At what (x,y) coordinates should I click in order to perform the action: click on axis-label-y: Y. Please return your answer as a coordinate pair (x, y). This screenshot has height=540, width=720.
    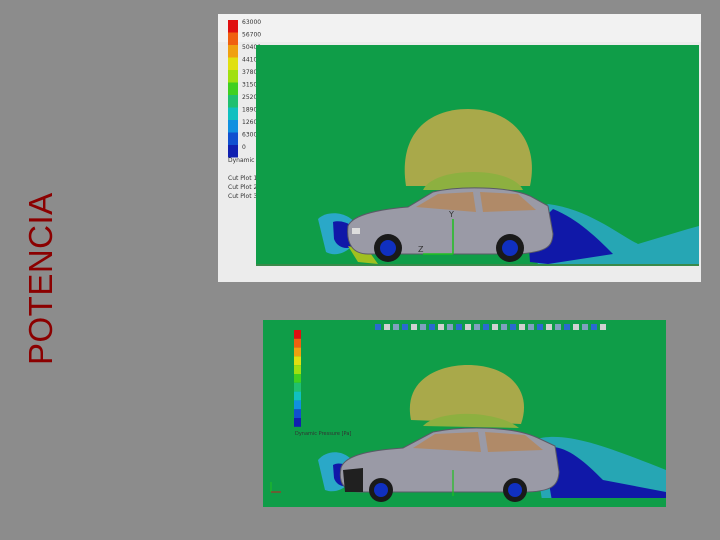
    Looking at the image, I should click on (451, 214).